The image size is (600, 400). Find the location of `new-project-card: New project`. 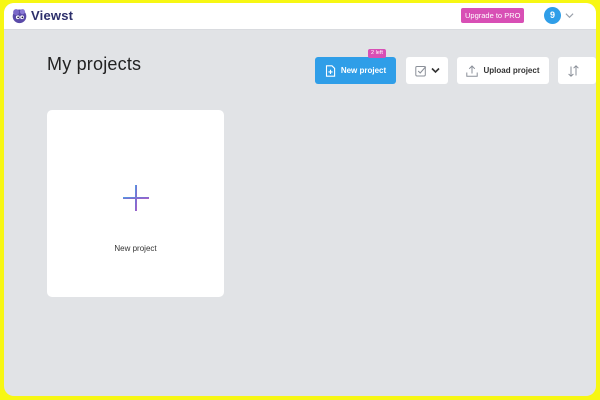

new-project-card: New project is located at coordinates (135, 203).